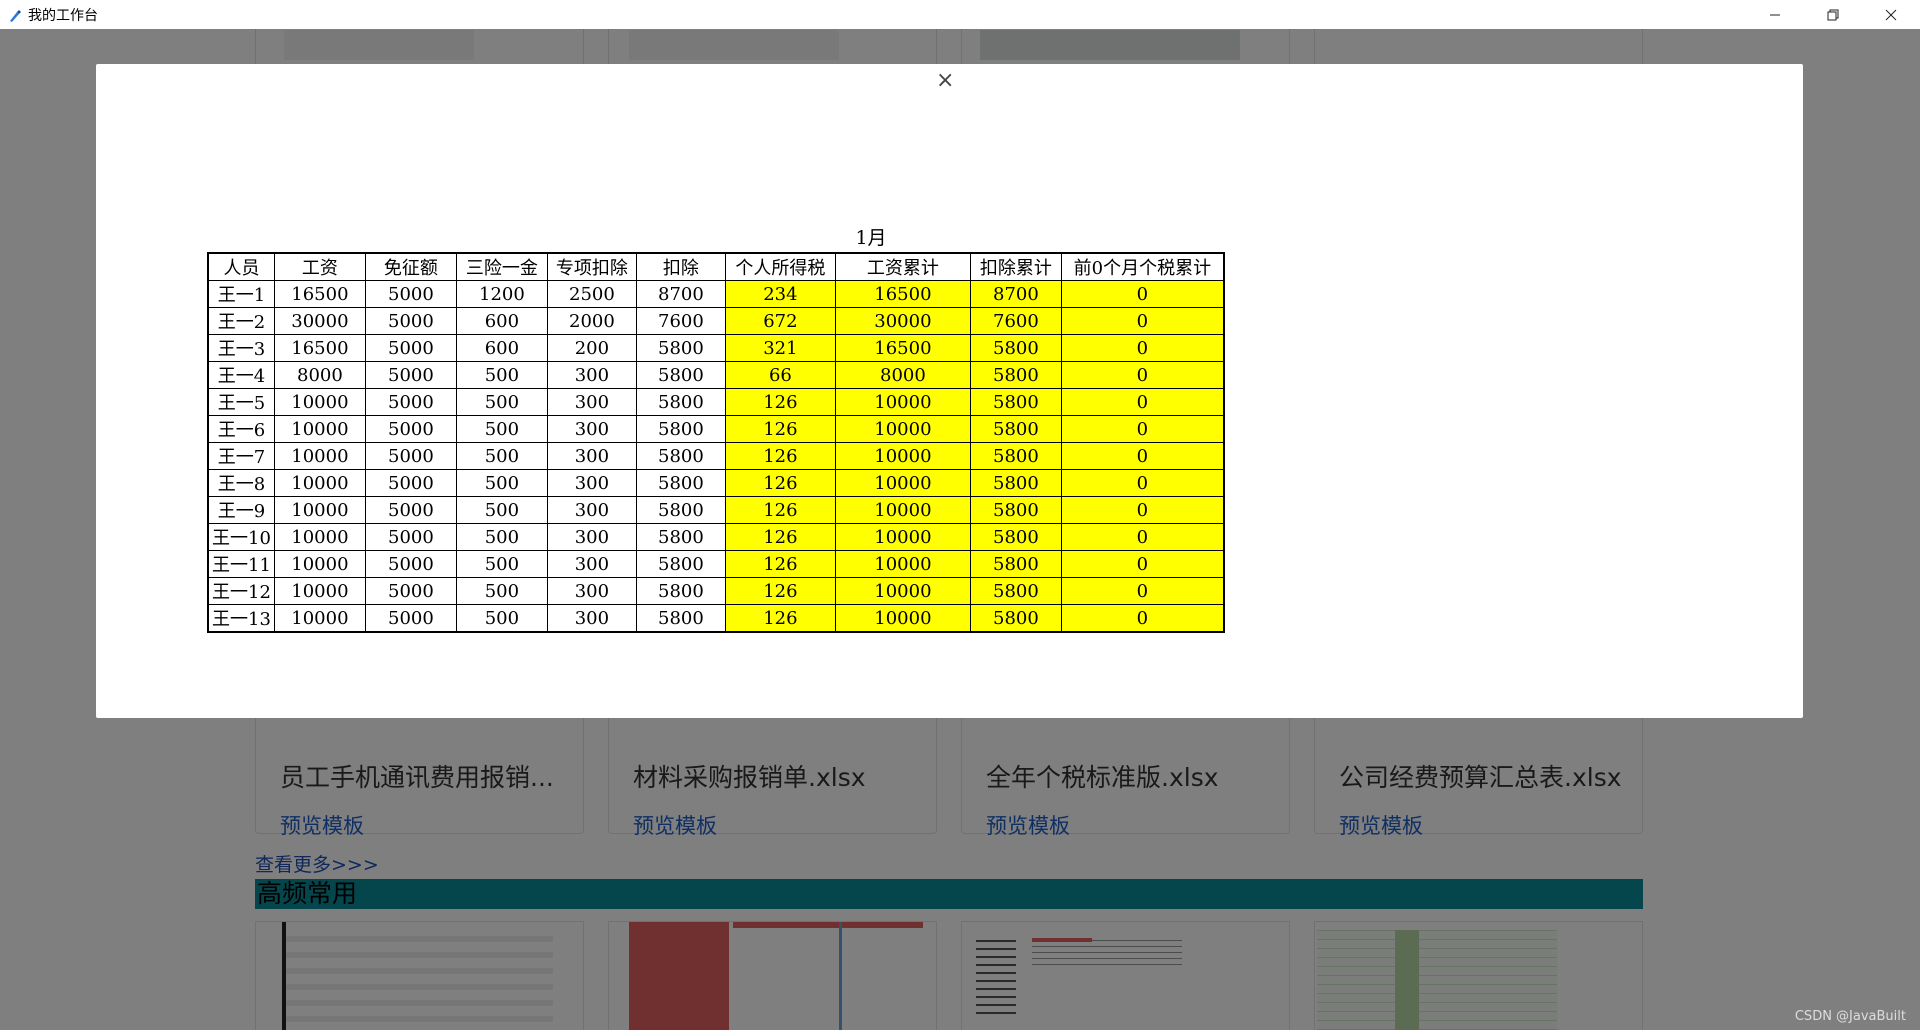  I want to click on table-cell: 200, so click(591, 348).